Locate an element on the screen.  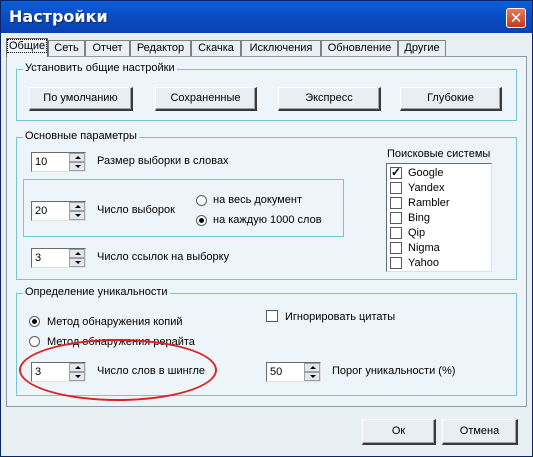
uniqueness-group-title: Определение уникальности is located at coordinates (96, 292).